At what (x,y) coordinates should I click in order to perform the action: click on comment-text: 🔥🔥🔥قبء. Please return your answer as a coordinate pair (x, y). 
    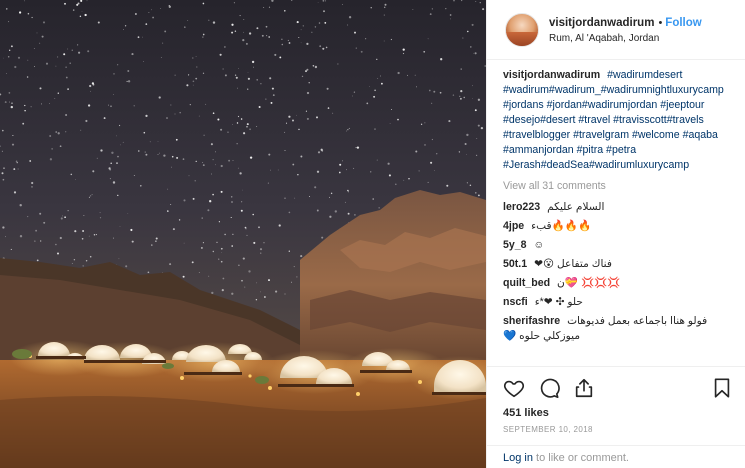
    Looking at the image, I should click on (561, 226).